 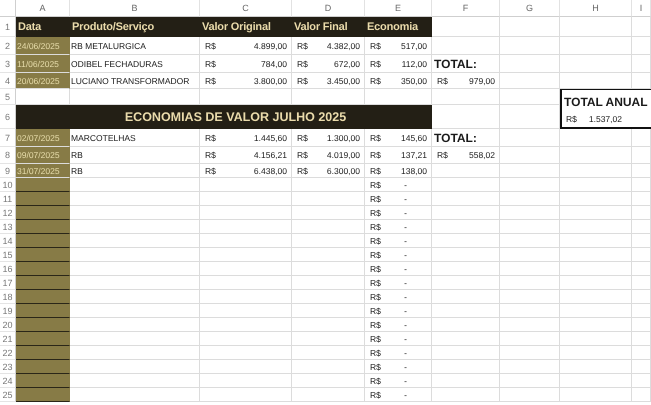 What do you see at coordinates (270, 45) in the screenshot?
I see `amount: 4.899,00` at bounding box center [270, 45].